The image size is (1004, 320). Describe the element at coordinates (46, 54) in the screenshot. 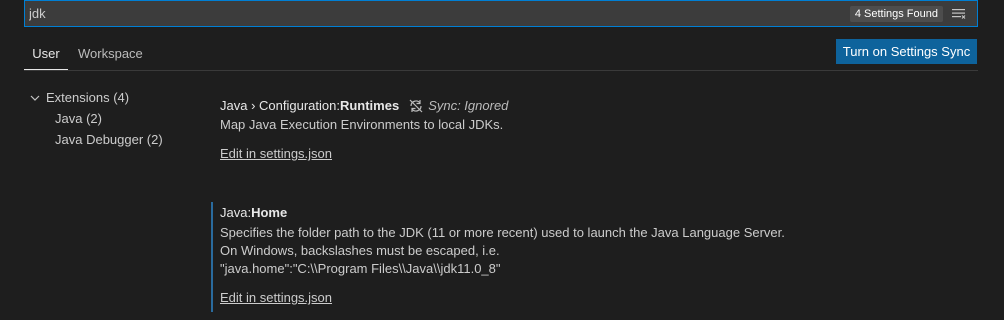

I see `tab-user: User` at that location.